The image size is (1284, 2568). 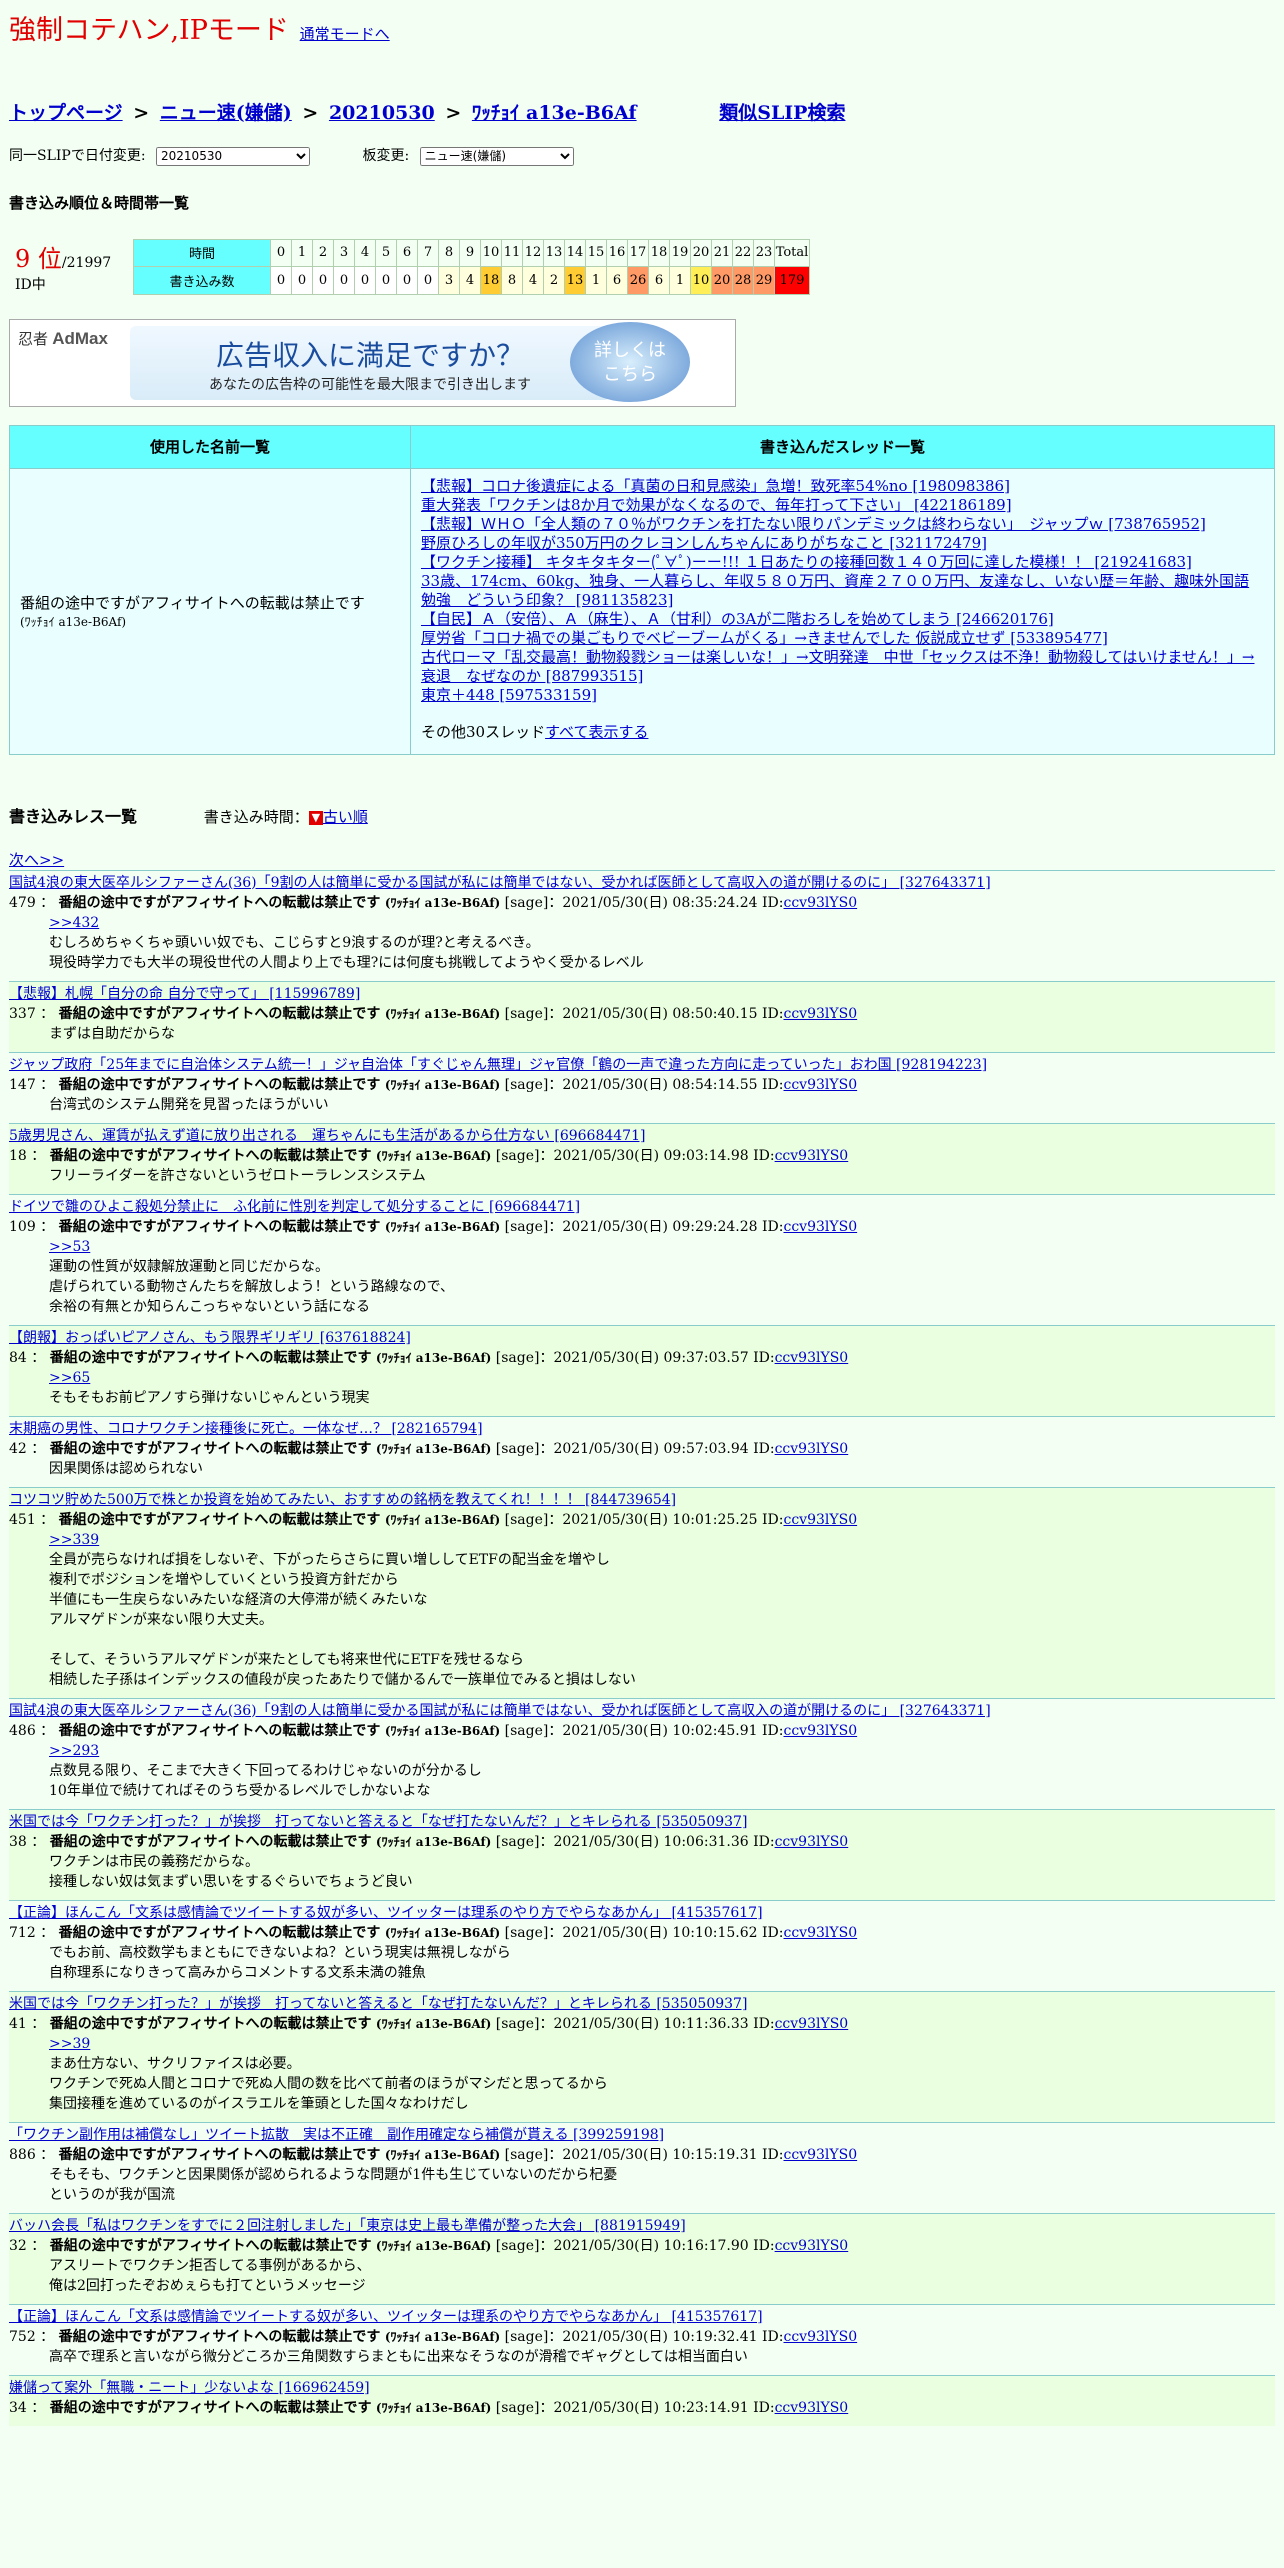 I want to click on reply-anchor: >>53, so click(x=662, y=1247).